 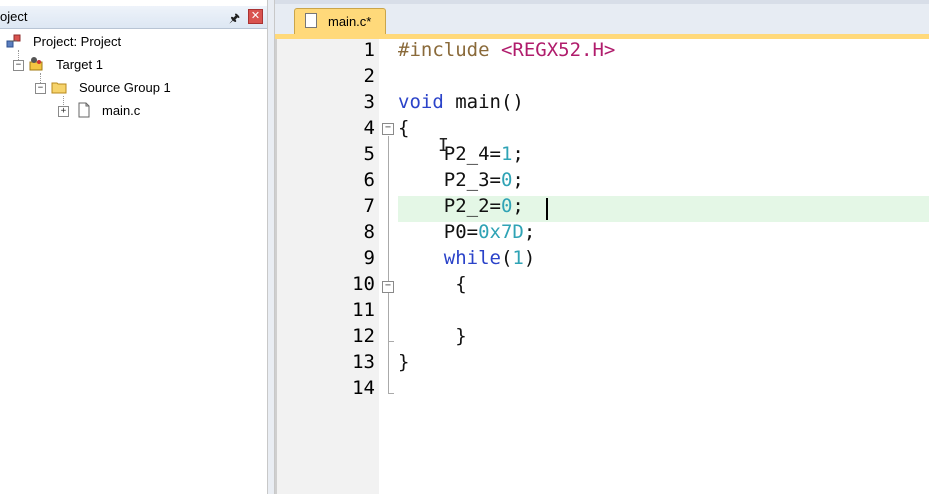 I want to click on code-line-6: P2_3=0;, so click(x=461, y=180).